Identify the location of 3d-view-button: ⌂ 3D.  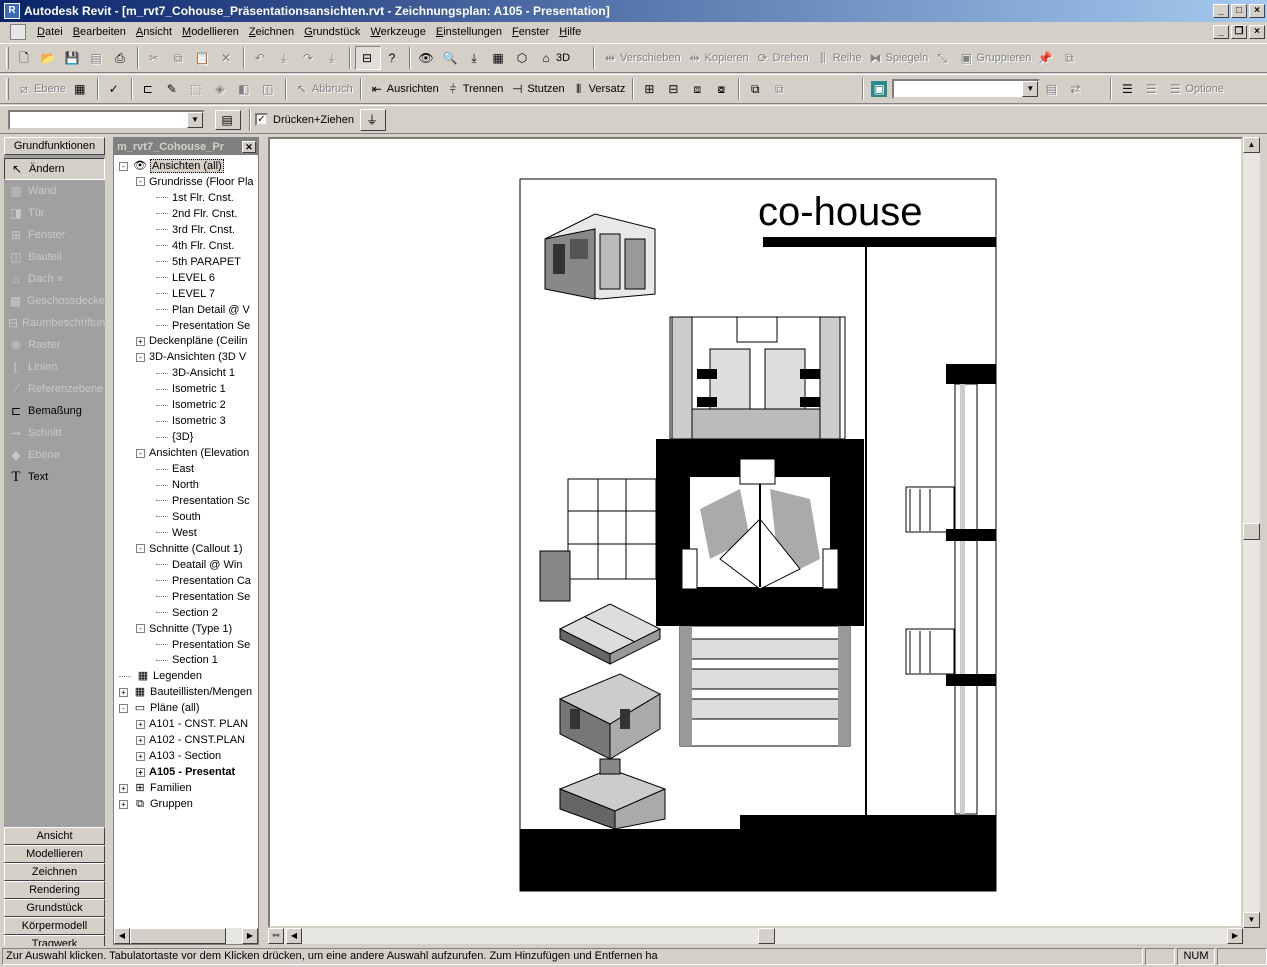
(554, 58).